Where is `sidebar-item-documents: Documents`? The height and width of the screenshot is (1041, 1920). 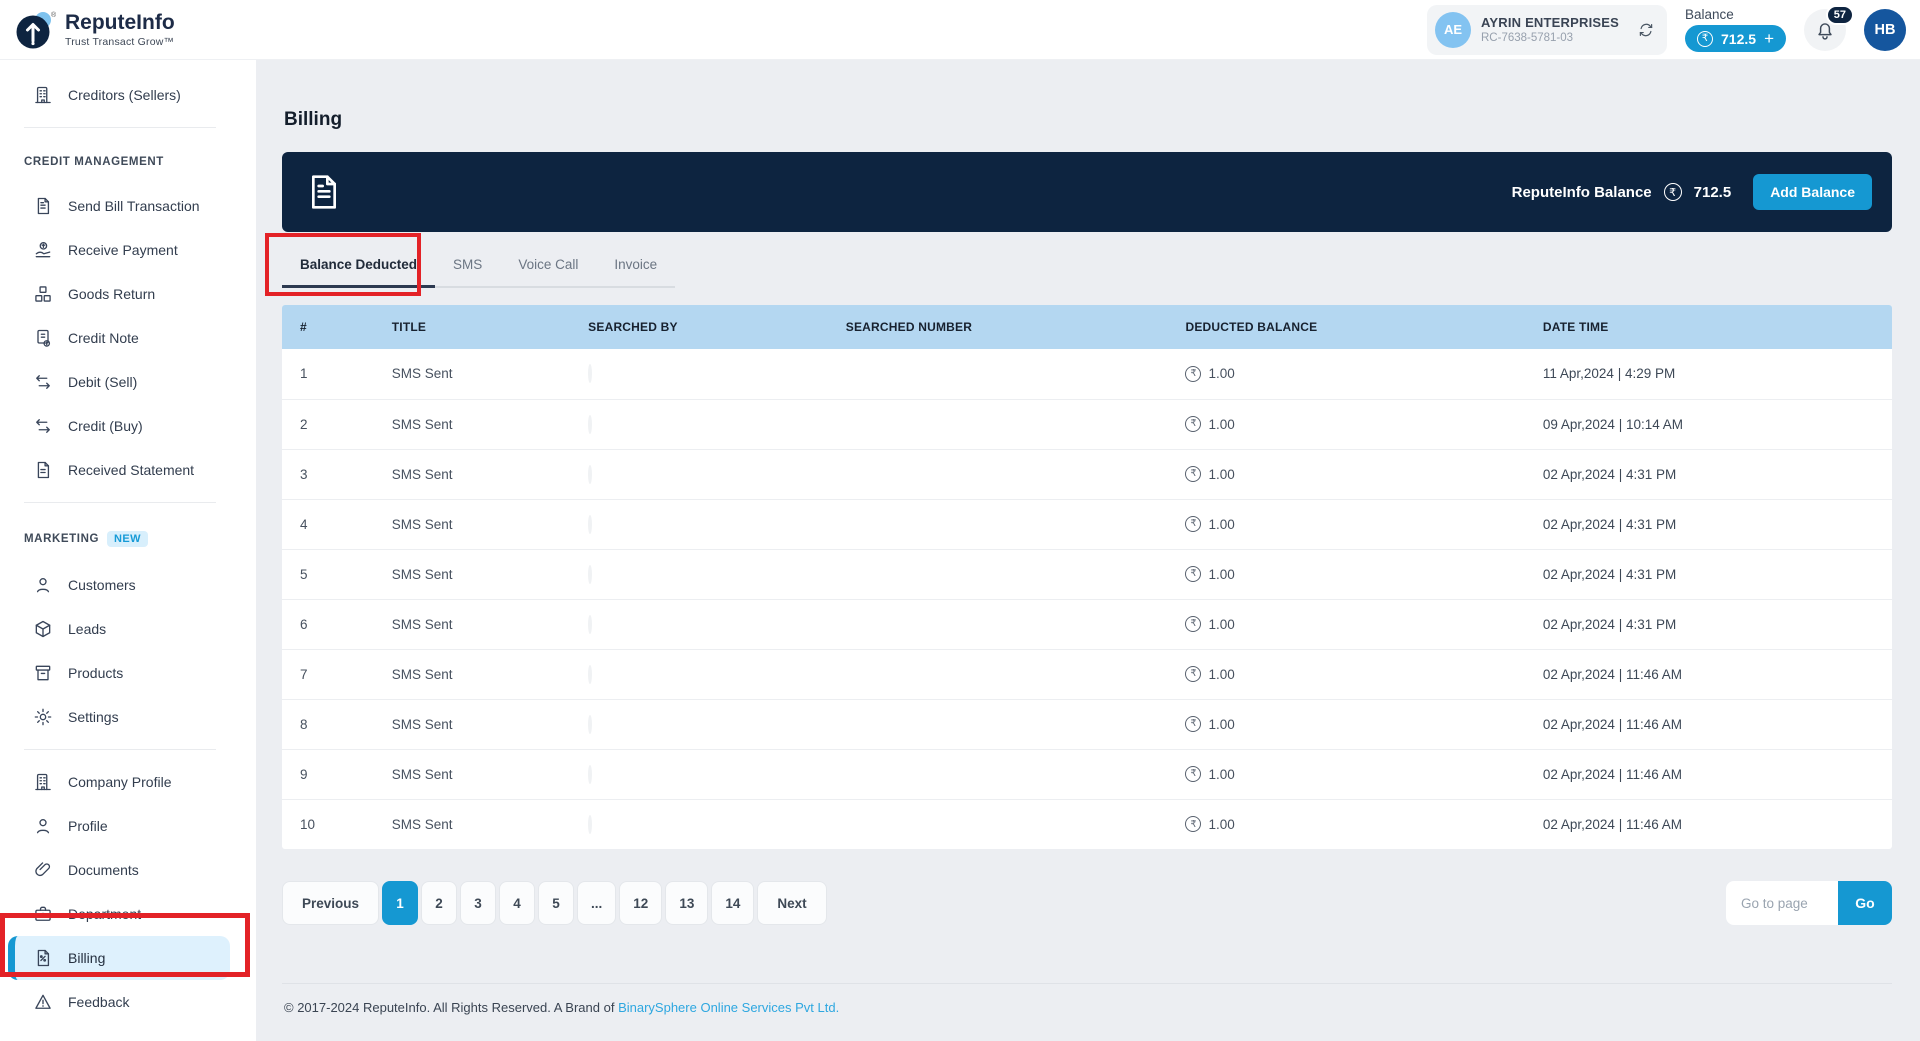 sidebar-item-documents: Documents is located at coordinates (115, 870).